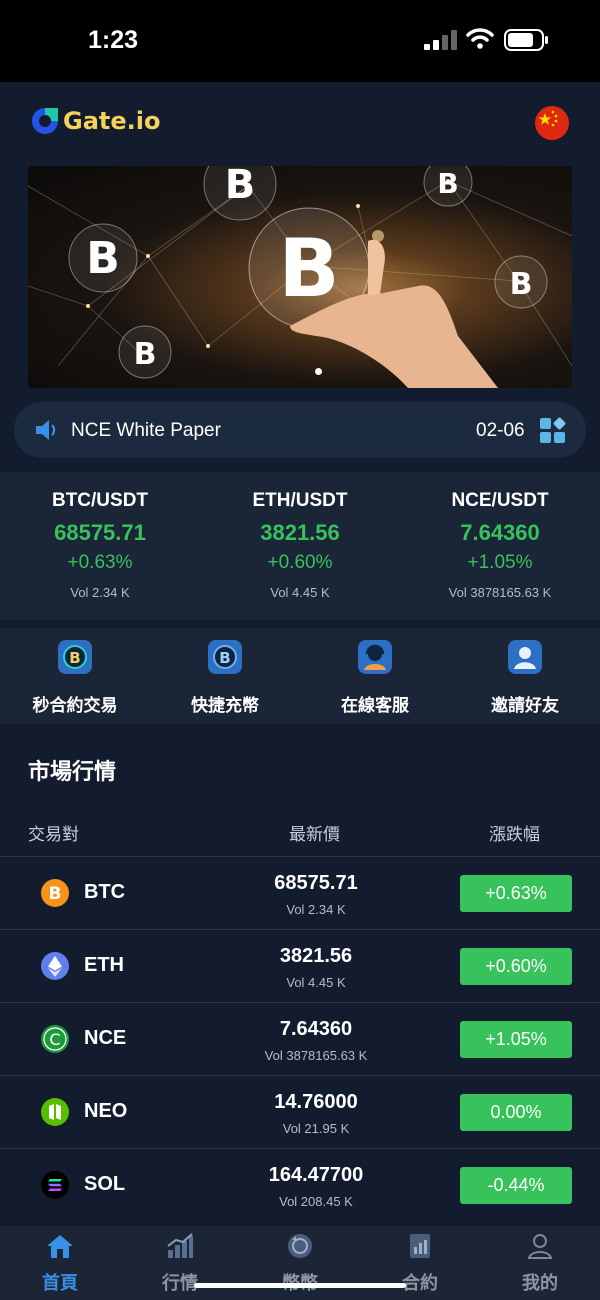 The height and width of the screenshot is (1300, 600). Describe the element at coordinates (500, 500) in the screenshot. I see `ticker-pair: NCE/USDT` at that location.